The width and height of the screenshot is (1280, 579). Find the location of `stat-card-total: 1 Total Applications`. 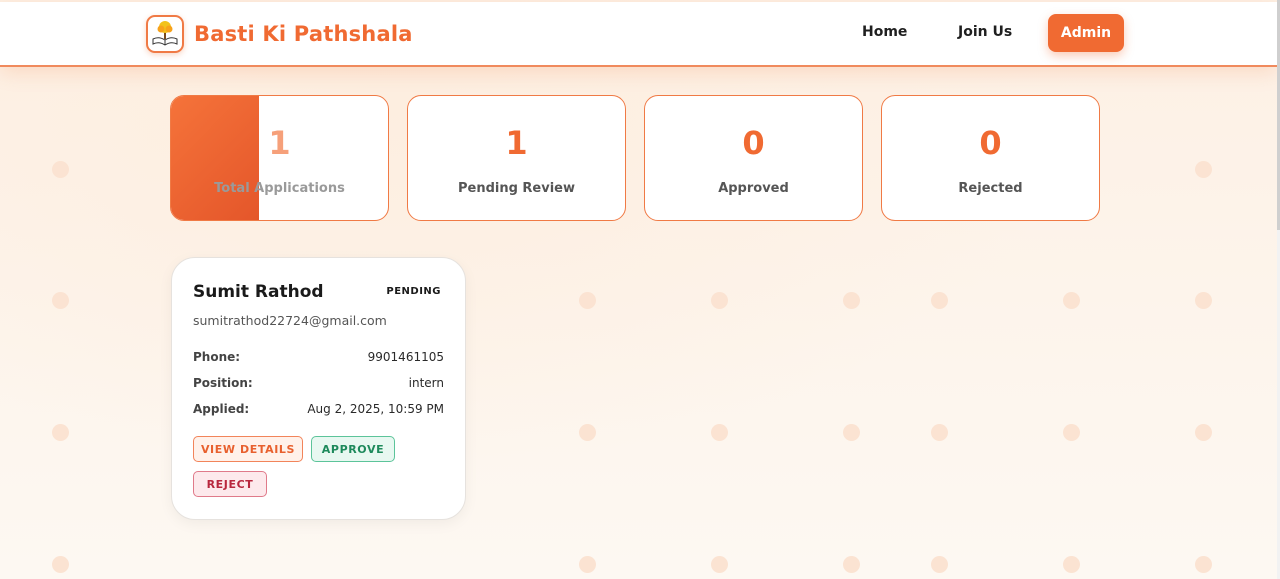

stat-card-total: 1 Total Applications is located at coordinates (279, 158).